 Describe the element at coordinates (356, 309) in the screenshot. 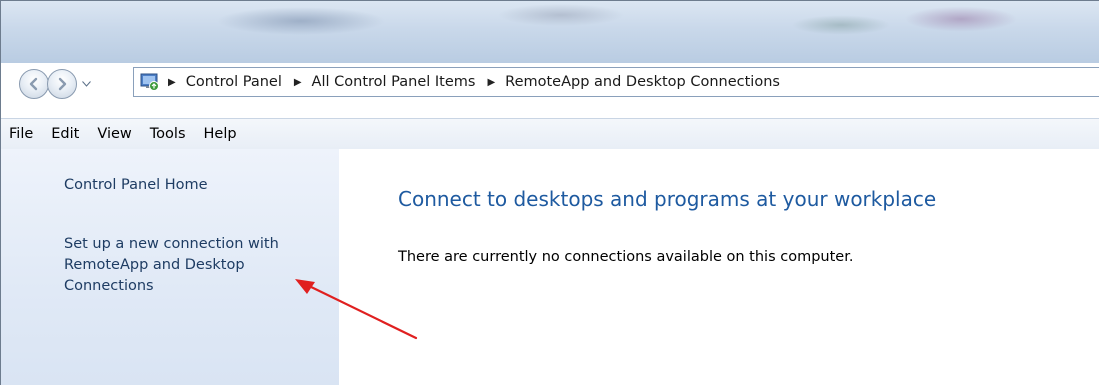

I see `red-arrow-annotation` at that location.